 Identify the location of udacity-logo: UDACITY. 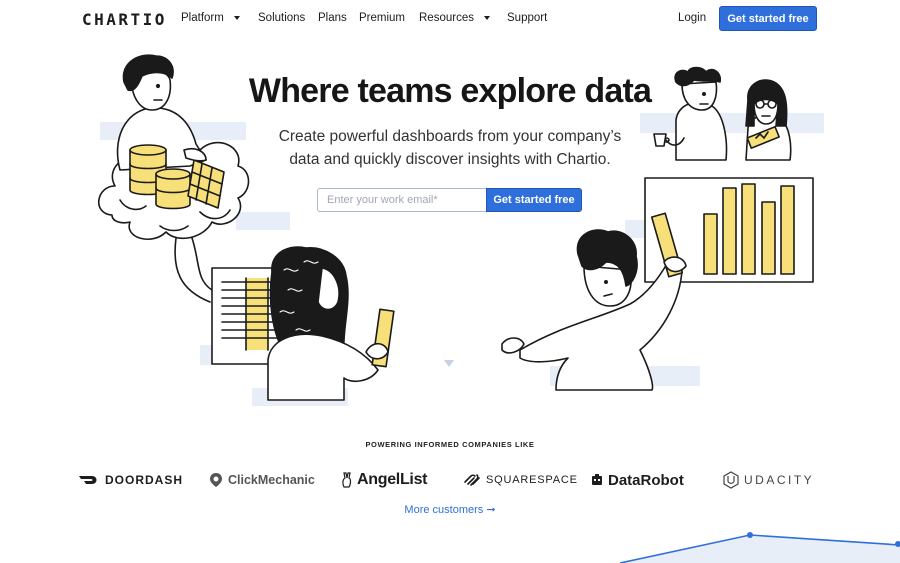
(768, 480).